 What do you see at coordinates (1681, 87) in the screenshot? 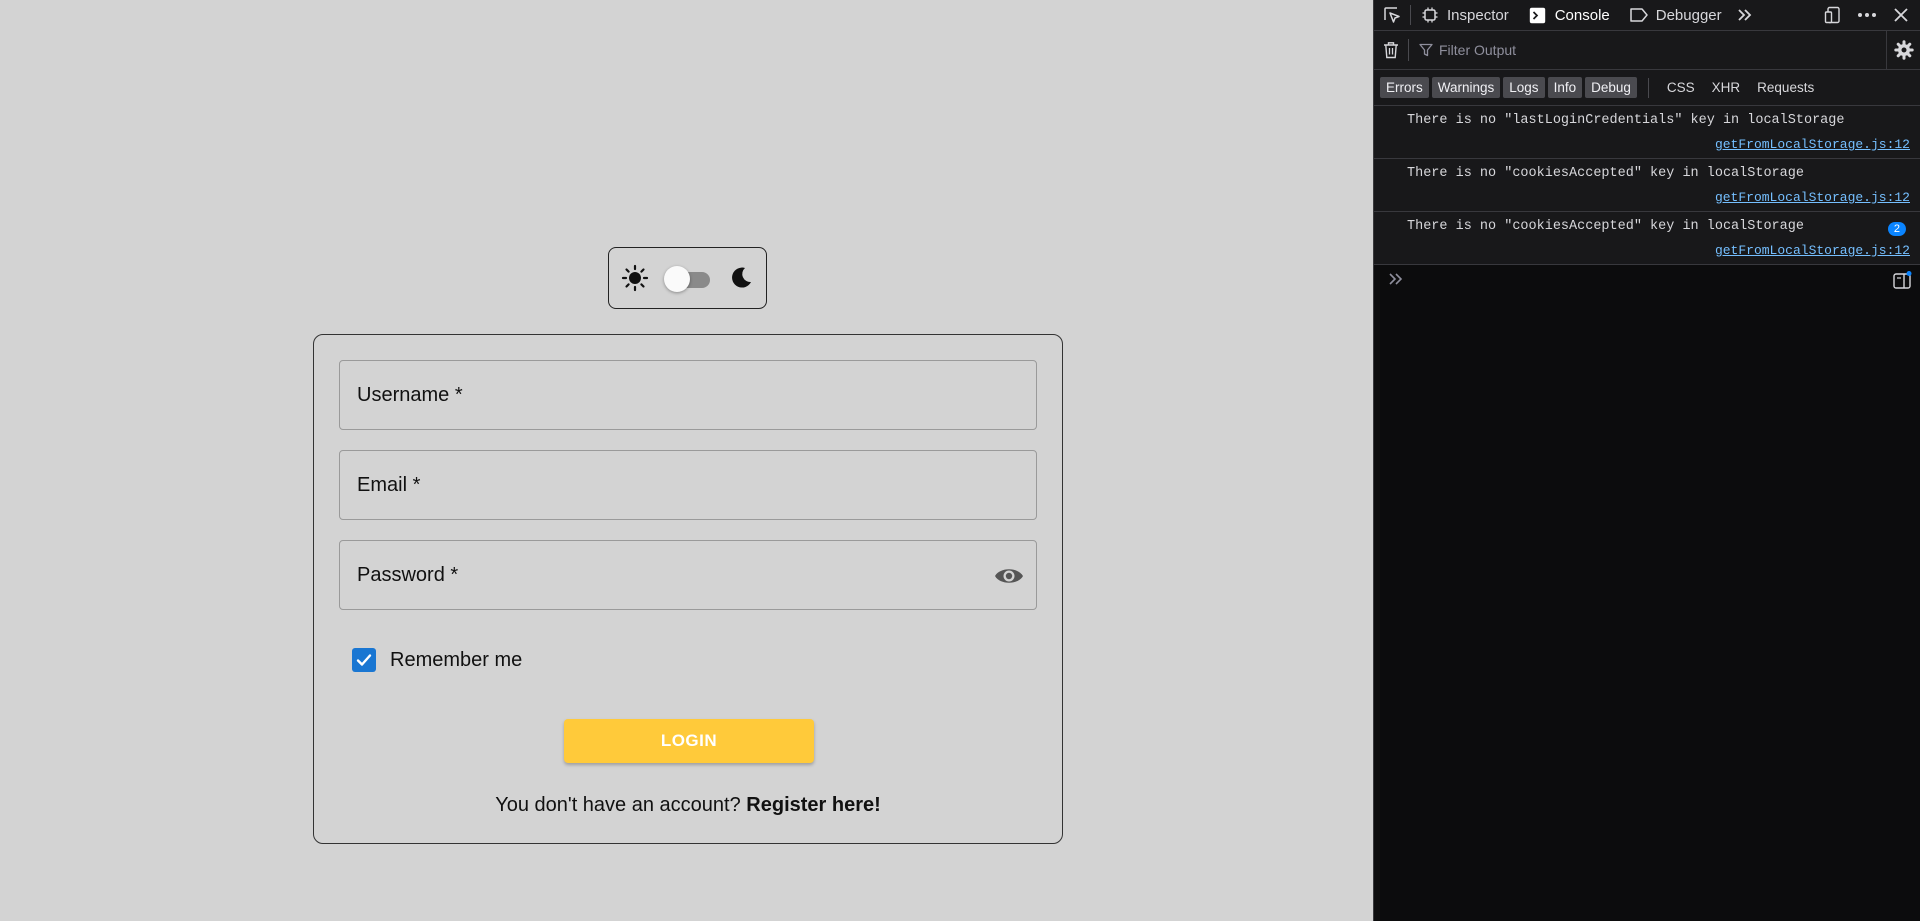
I see `filter-css: CSS` at bounding box center [1681, 87].